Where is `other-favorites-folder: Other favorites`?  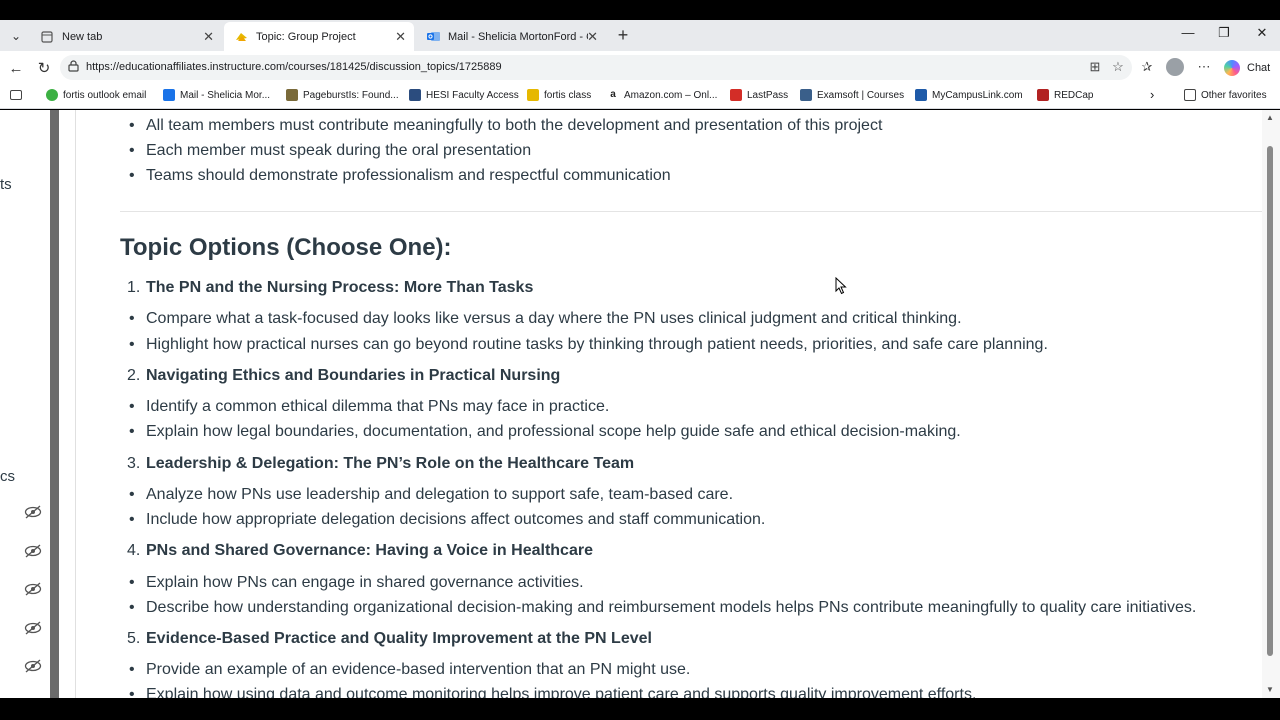
other-favorites-folder: Other favorites is located at coordinates (1225, 95).